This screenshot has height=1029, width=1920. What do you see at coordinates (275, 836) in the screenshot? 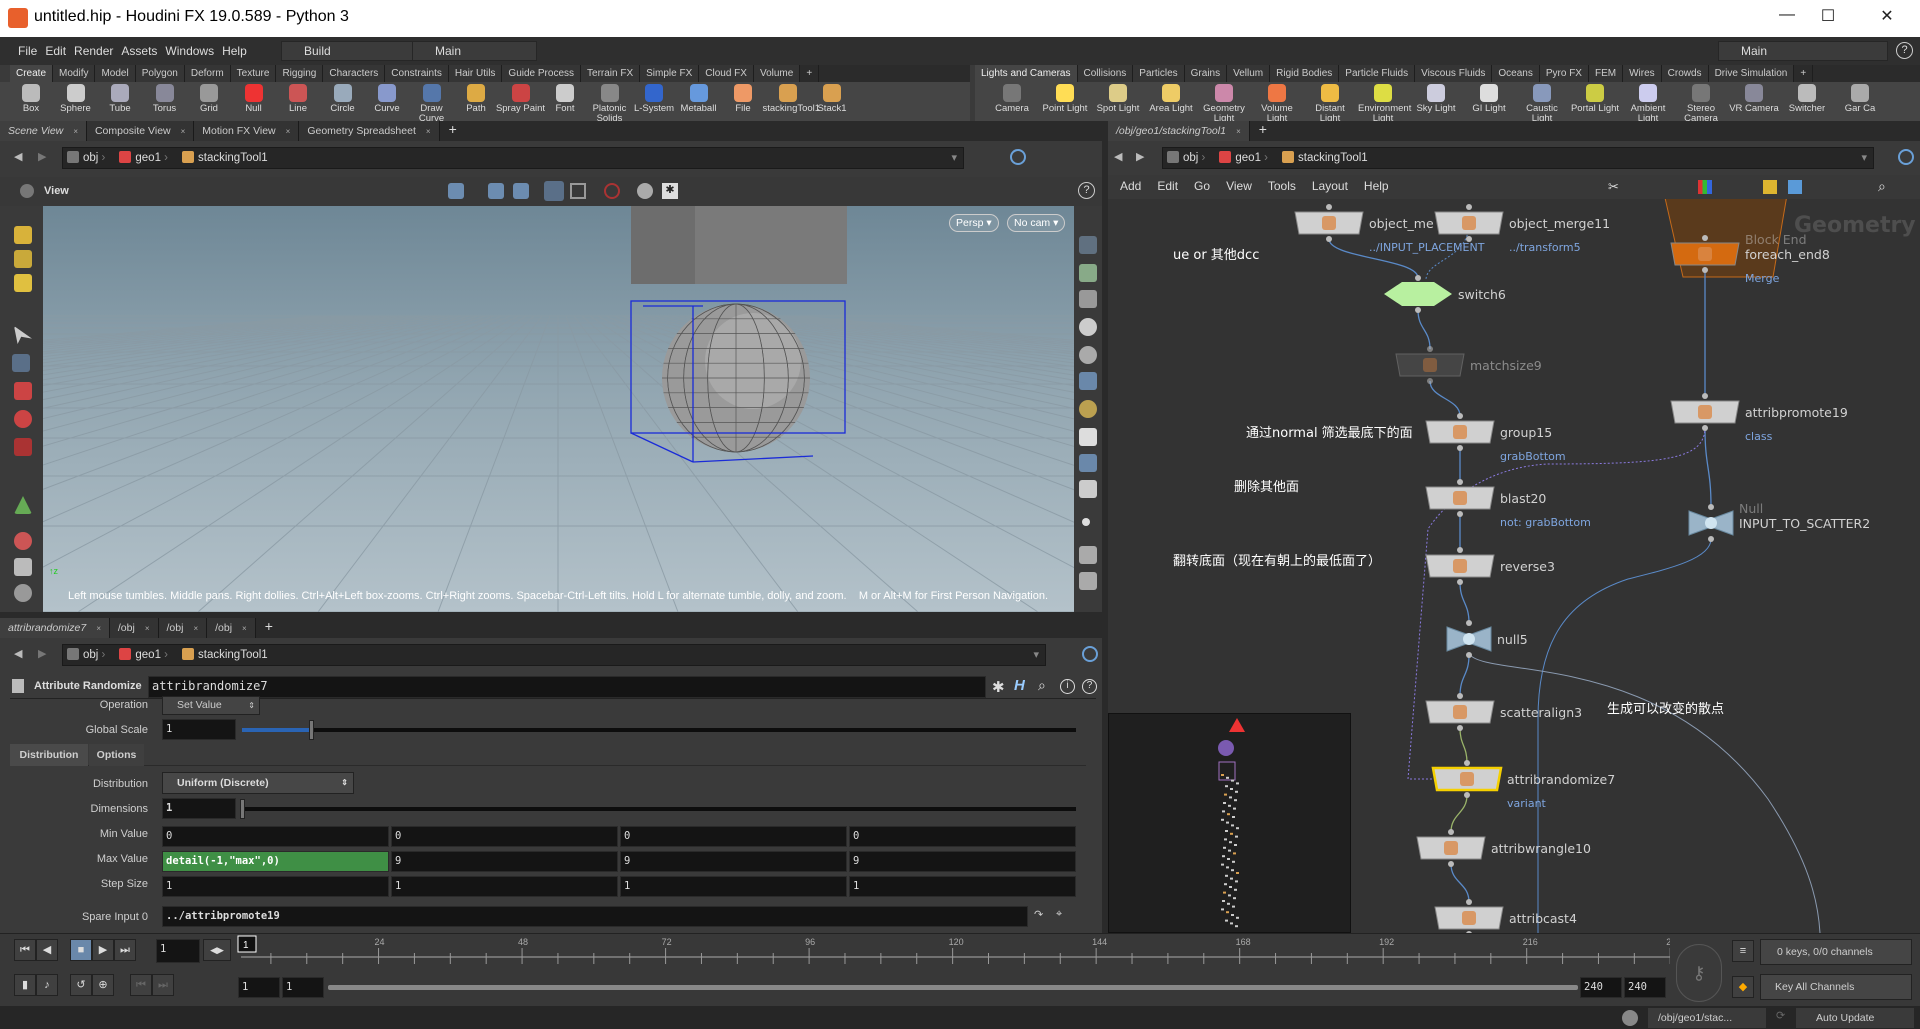
I see `min-value-field-0: 0` at bounding box center [275, 836].